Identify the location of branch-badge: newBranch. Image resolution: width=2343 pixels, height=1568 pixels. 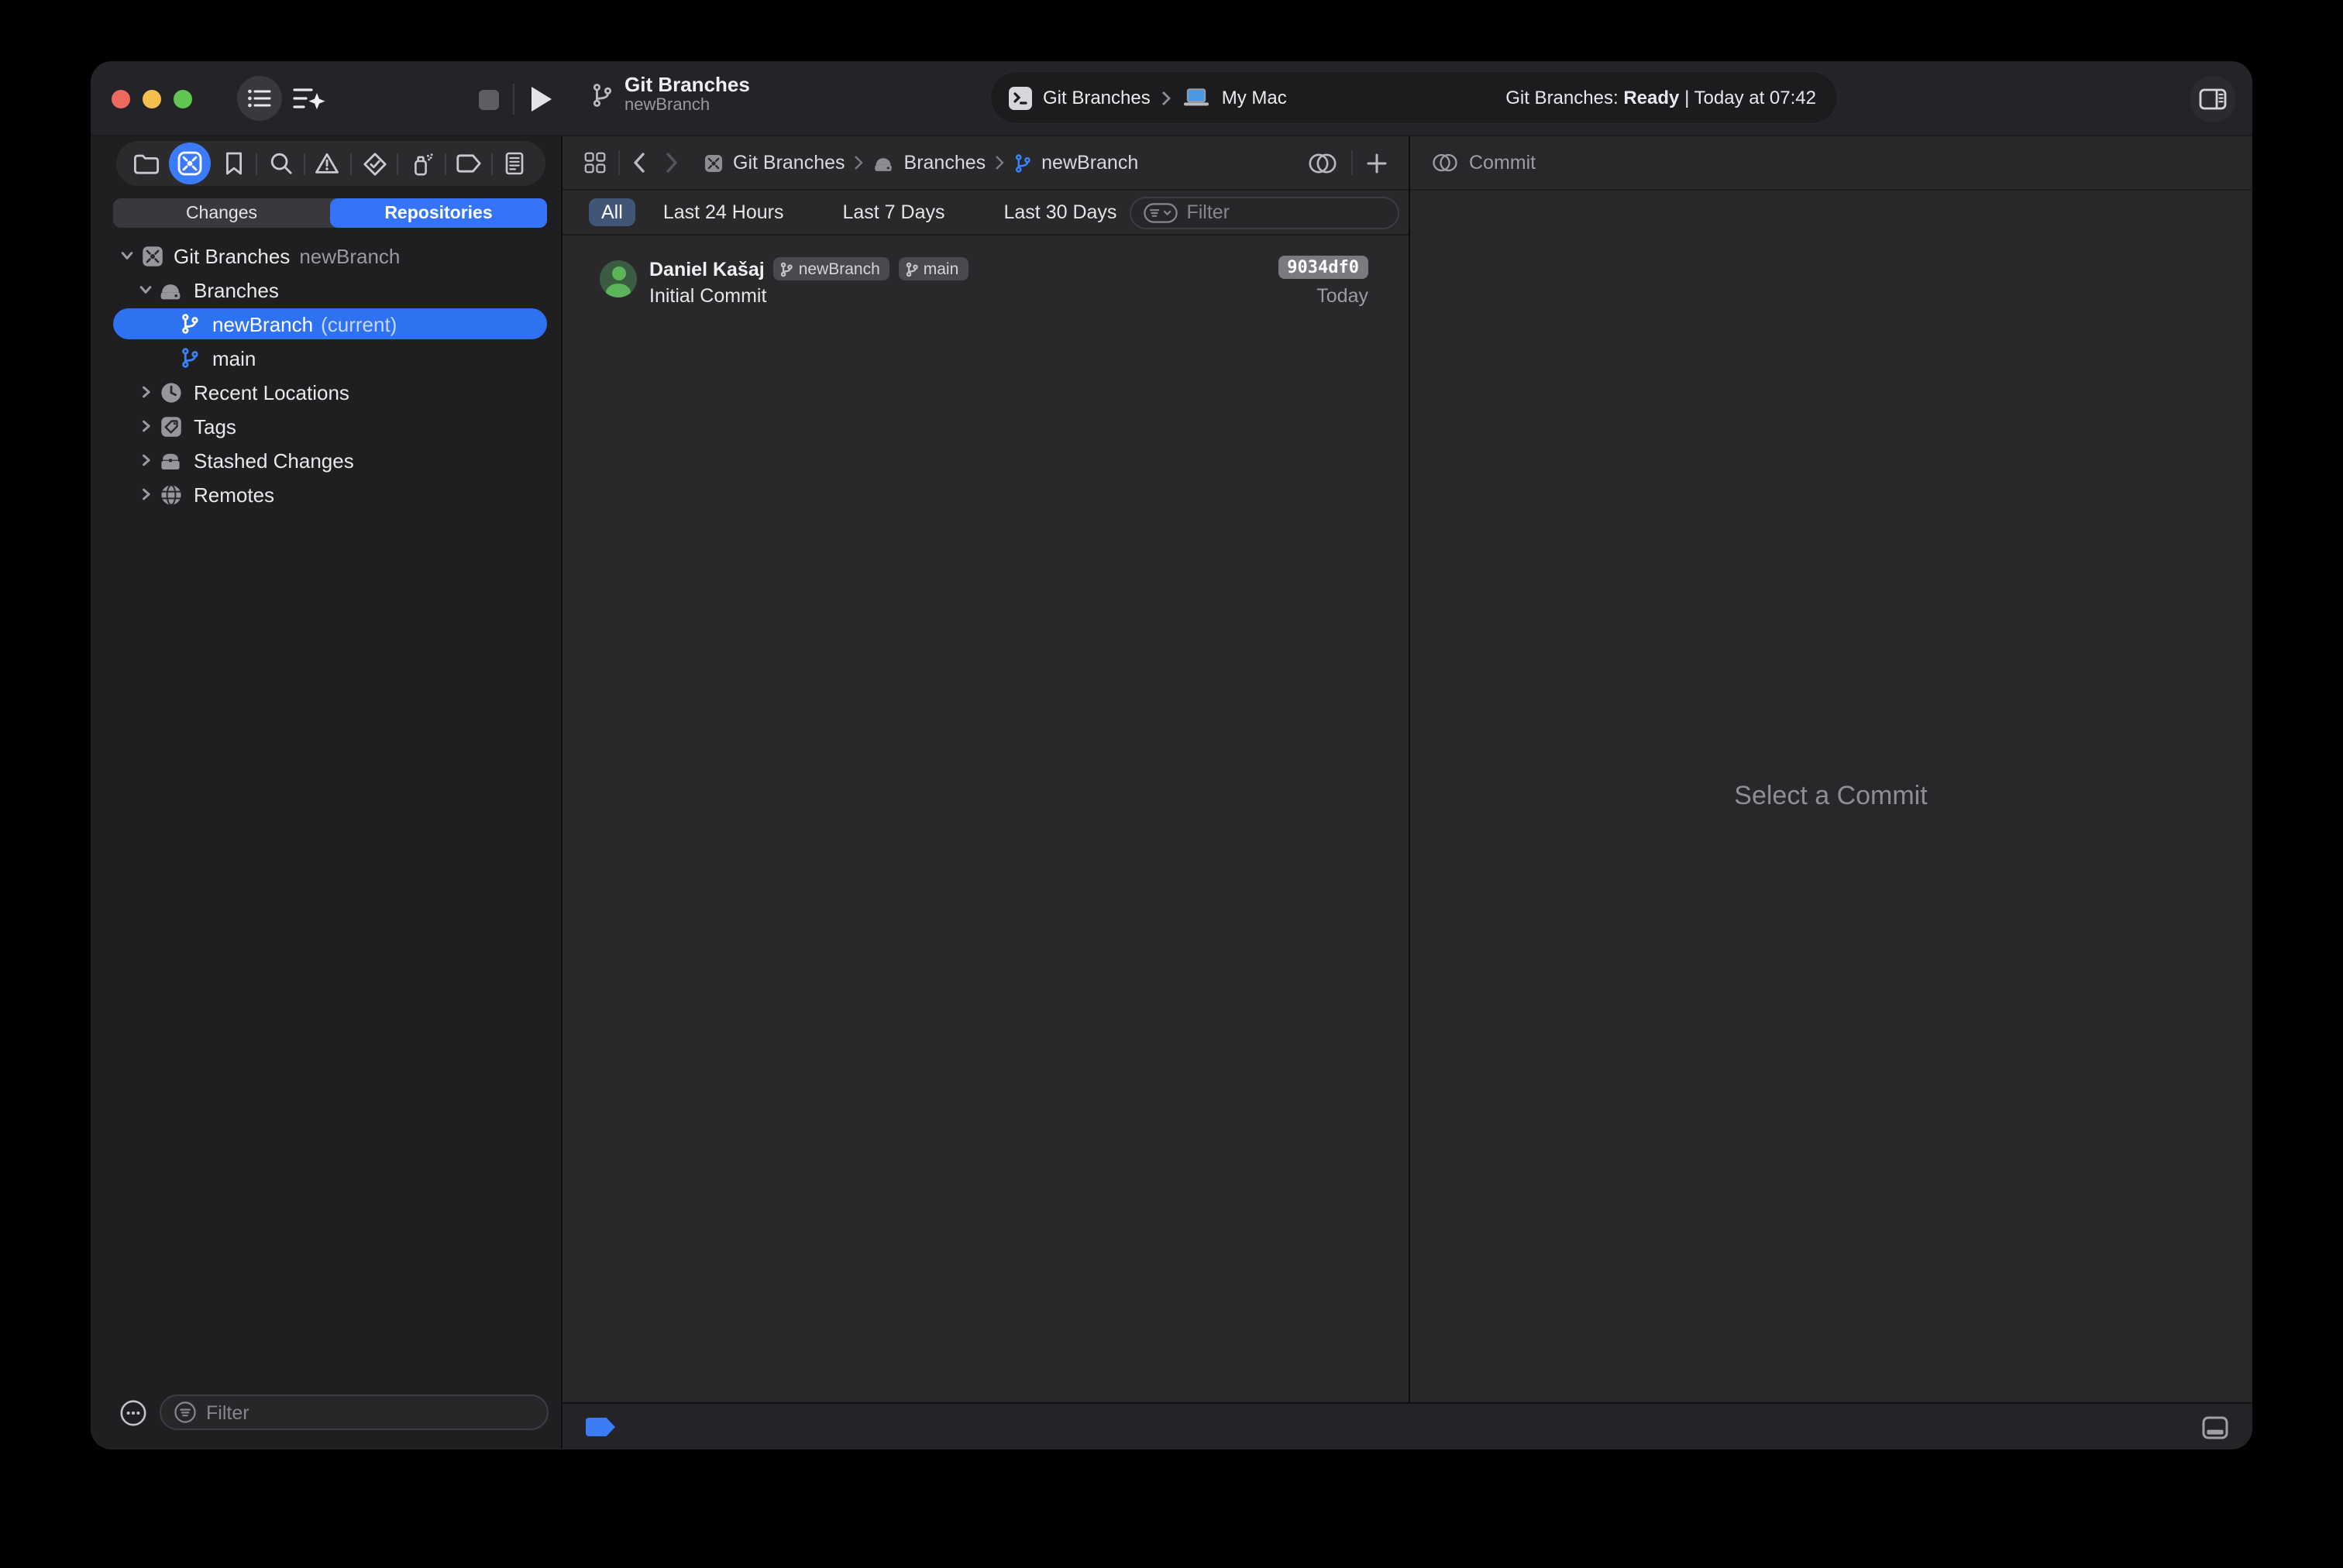
(831, 268).